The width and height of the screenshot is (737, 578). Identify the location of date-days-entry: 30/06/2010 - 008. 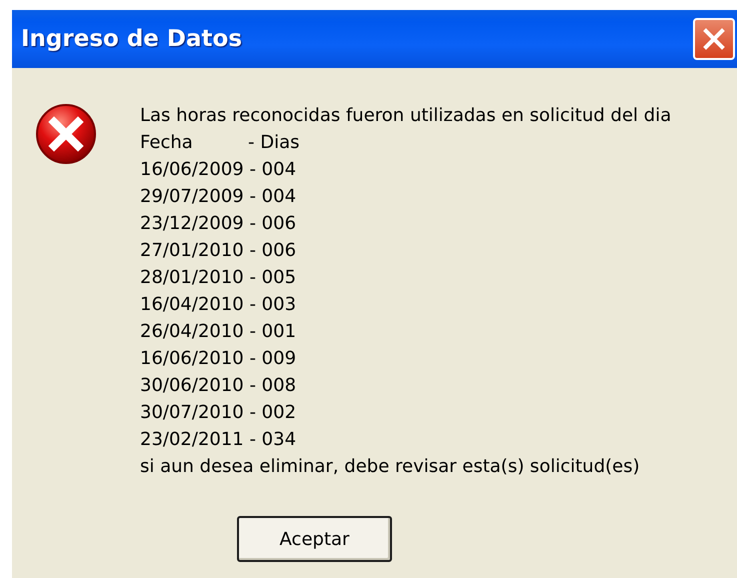
(219, 386).